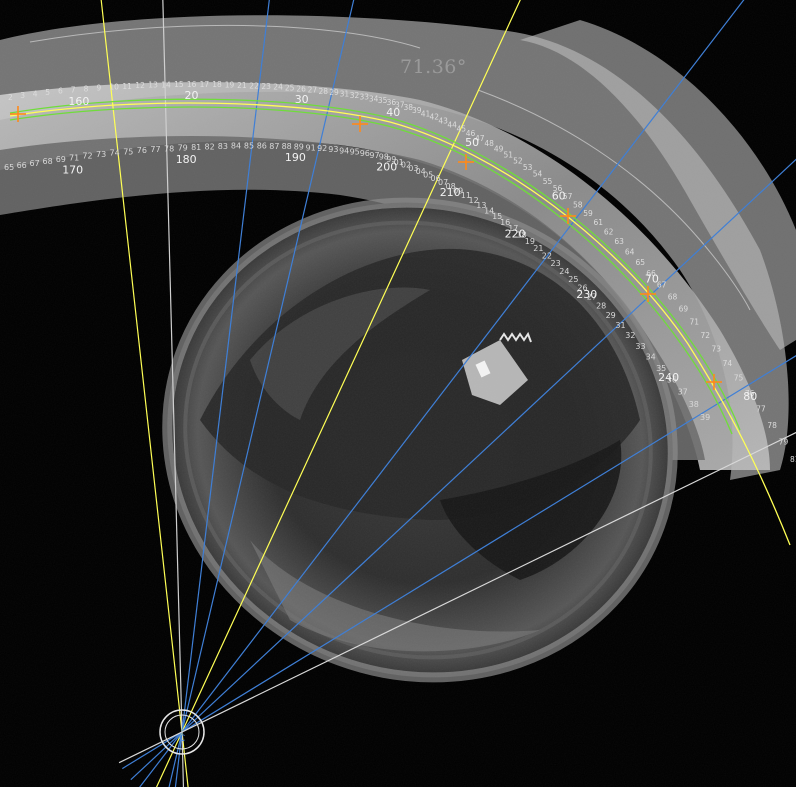 The height and width of the screenshot is (787, 796). Describe the element at coordinates (450, 192) in the screenshot. I see `scale-major-label: 210` at that location.